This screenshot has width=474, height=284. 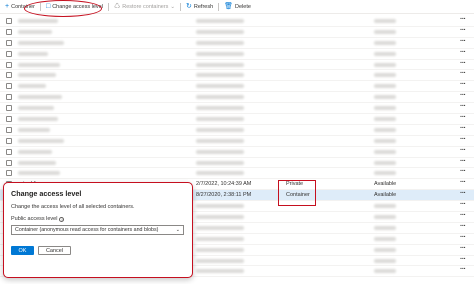 What do you see at coordinates (22, 250) in the screenshot?
I see `ok-button: OK` at bounding box center [22, 250].